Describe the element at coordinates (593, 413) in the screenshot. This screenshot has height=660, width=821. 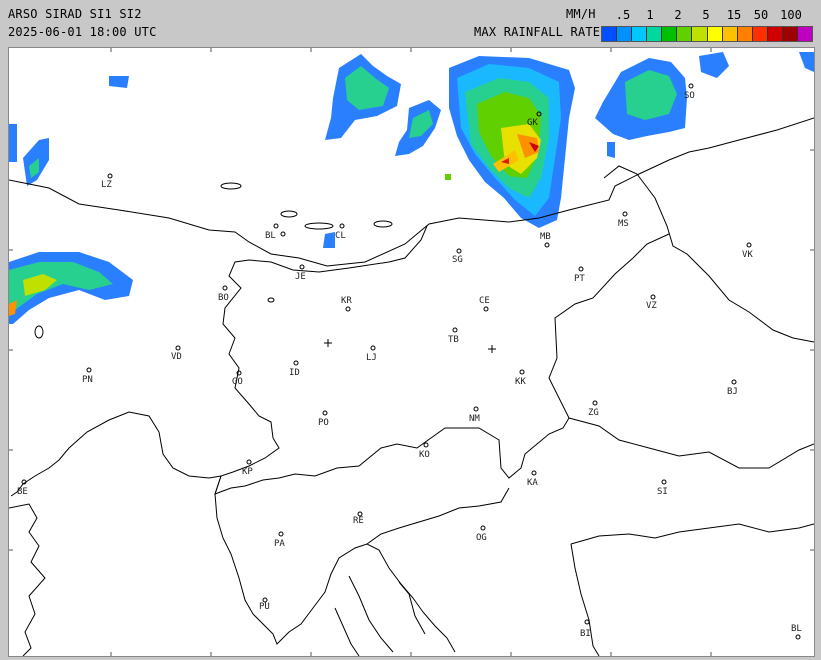
I see `city-label: ZG` at that location.